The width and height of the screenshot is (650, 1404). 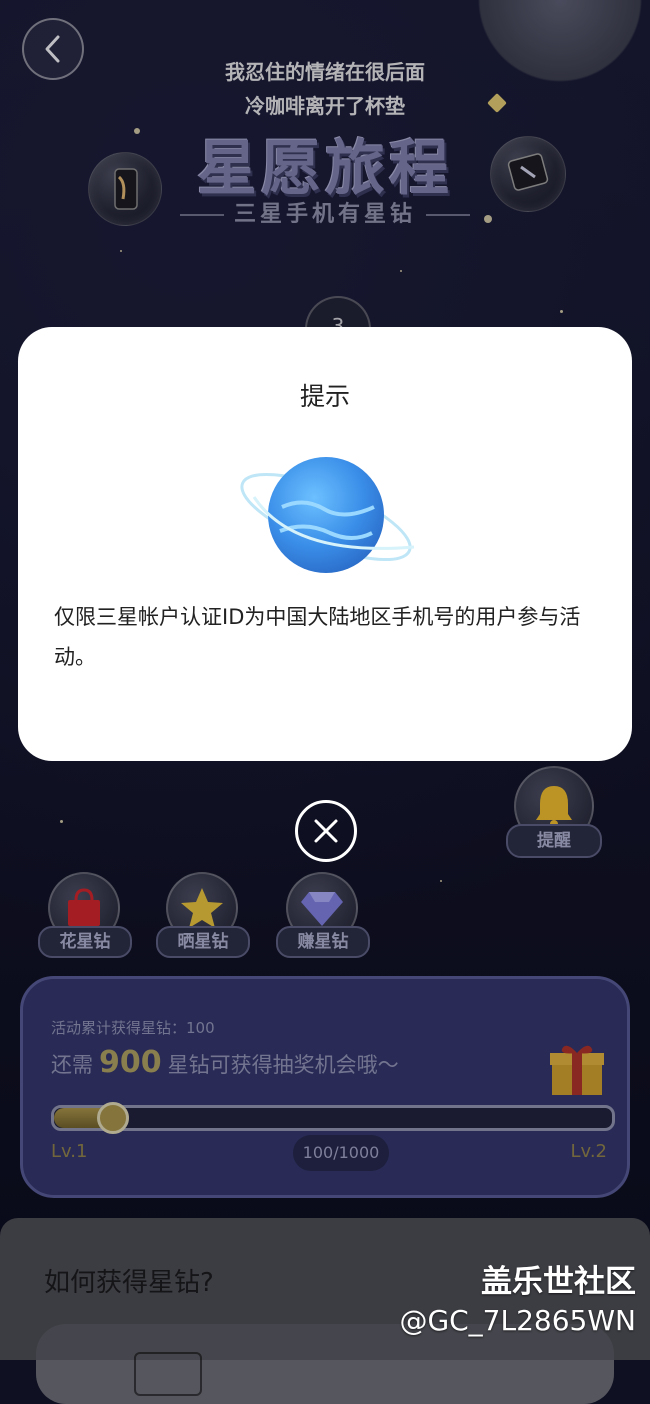 I want to click on needed-diamonds-text: 还需 900 星钻可获得抽奖机会哦～, so click(x=225, y=1062).